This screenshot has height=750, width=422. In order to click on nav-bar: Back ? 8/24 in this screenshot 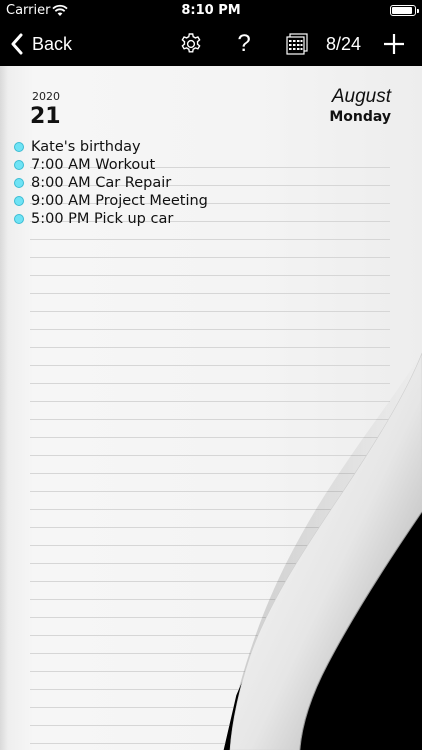, I will do `click(211, 44)`.